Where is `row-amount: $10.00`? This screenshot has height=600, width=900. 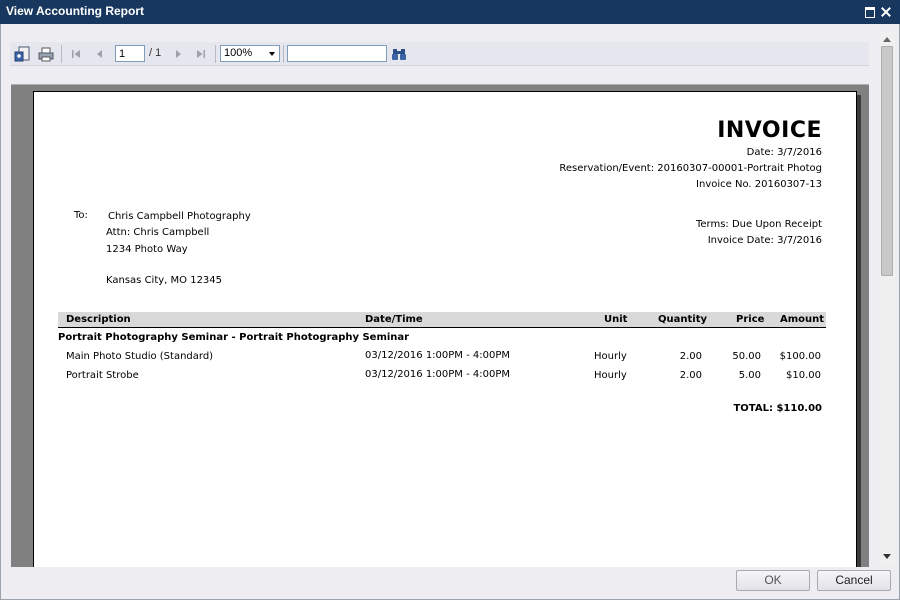 row-amount: $10.00 is located at coordinates (803, 375).